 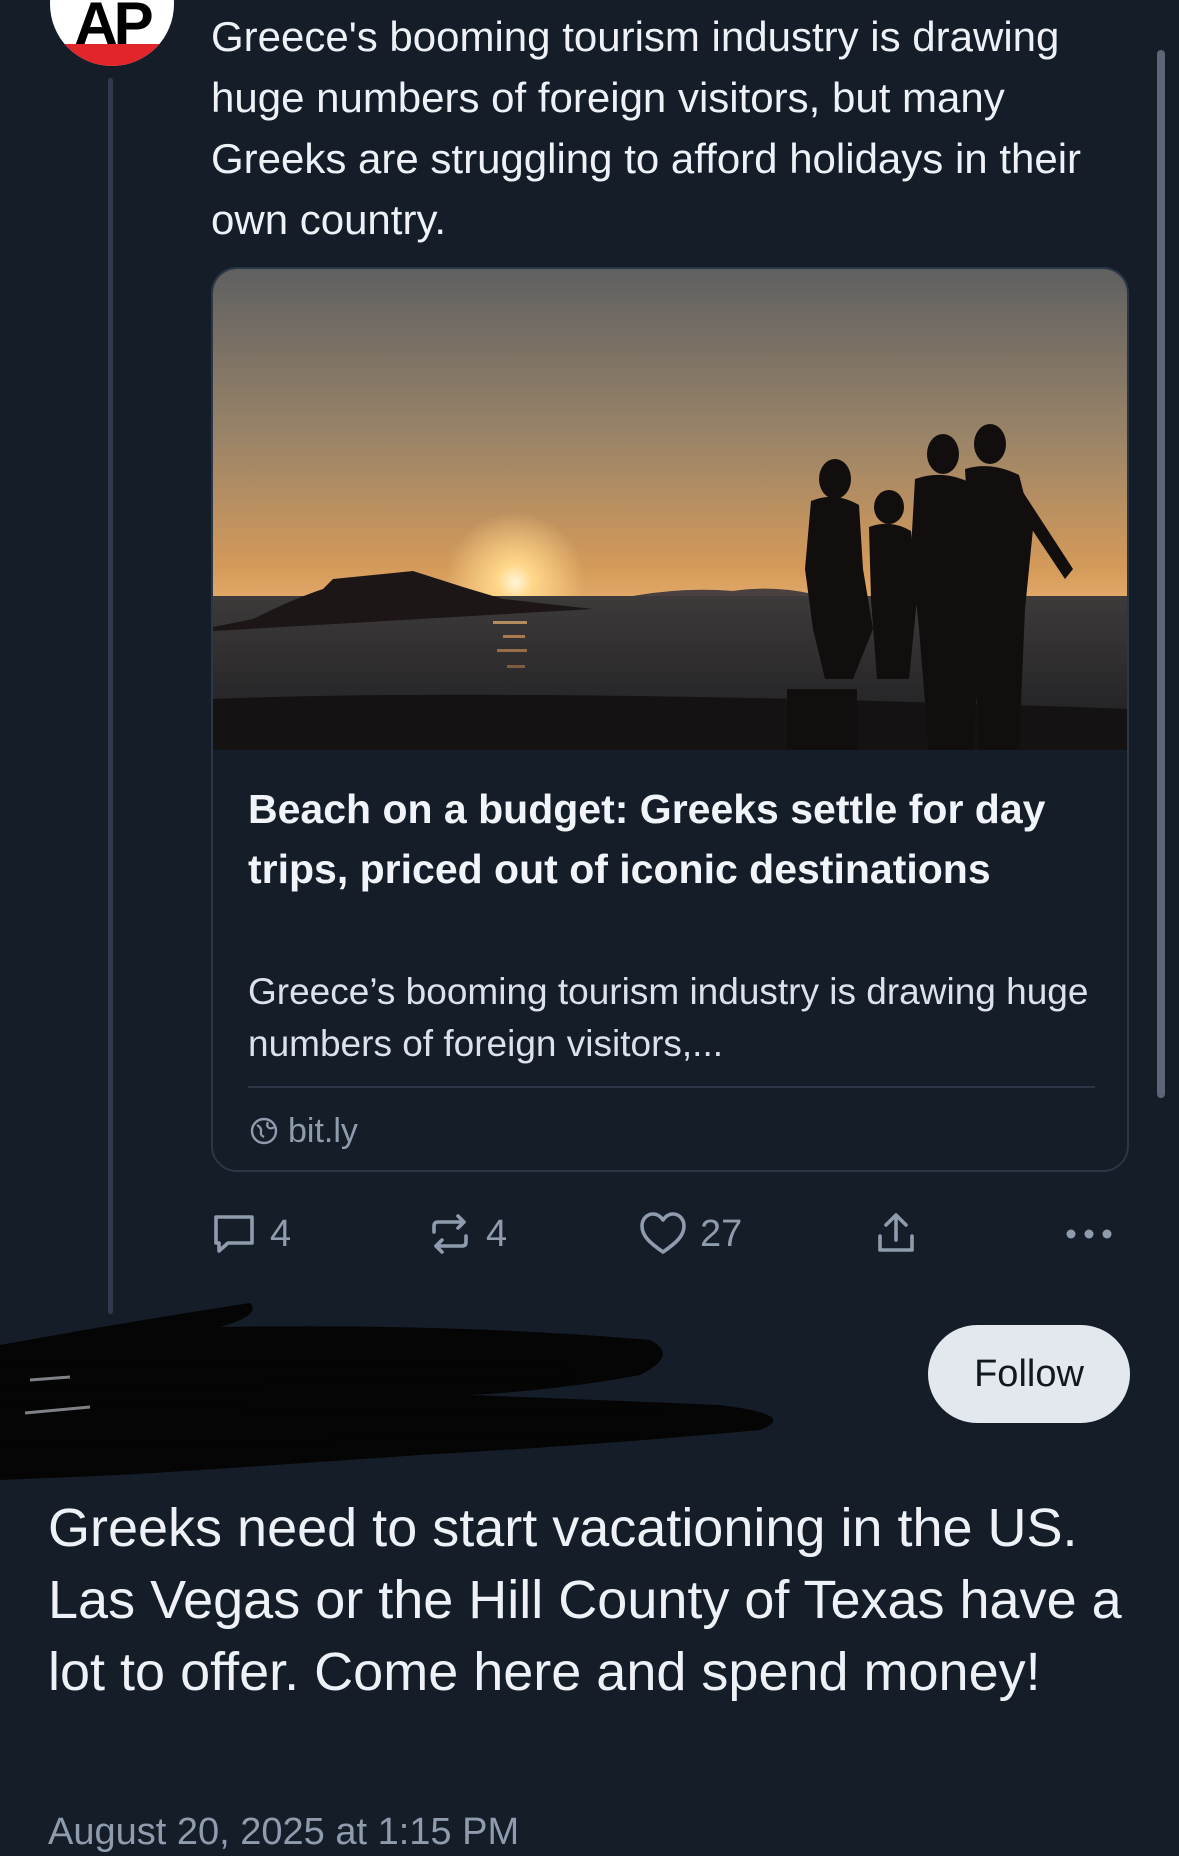 What do you see at coordinates (450, 1234) in the screenshot?
I see `repost-icon` at bounding box center [450, 1234].